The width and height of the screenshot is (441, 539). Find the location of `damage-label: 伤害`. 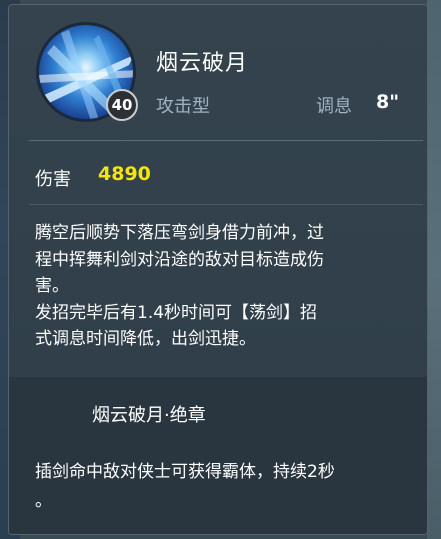

damage-label: 伤害 is located at coordinates (53, 179).